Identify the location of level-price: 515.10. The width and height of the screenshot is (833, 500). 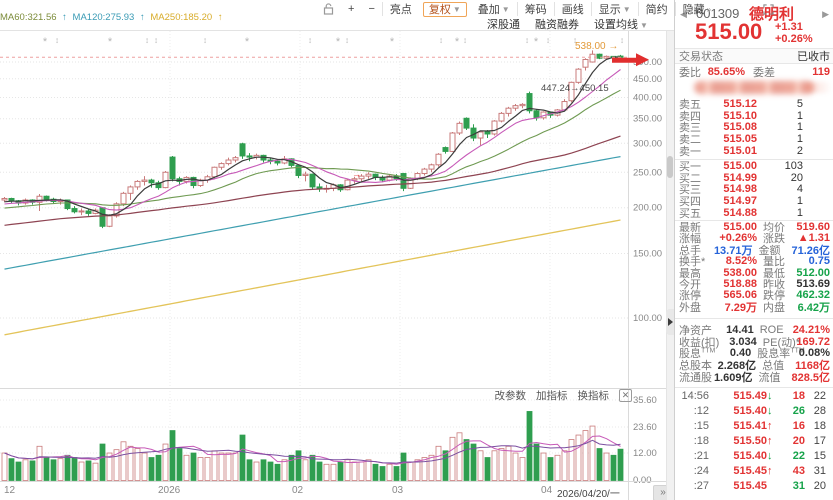
(740, 115).